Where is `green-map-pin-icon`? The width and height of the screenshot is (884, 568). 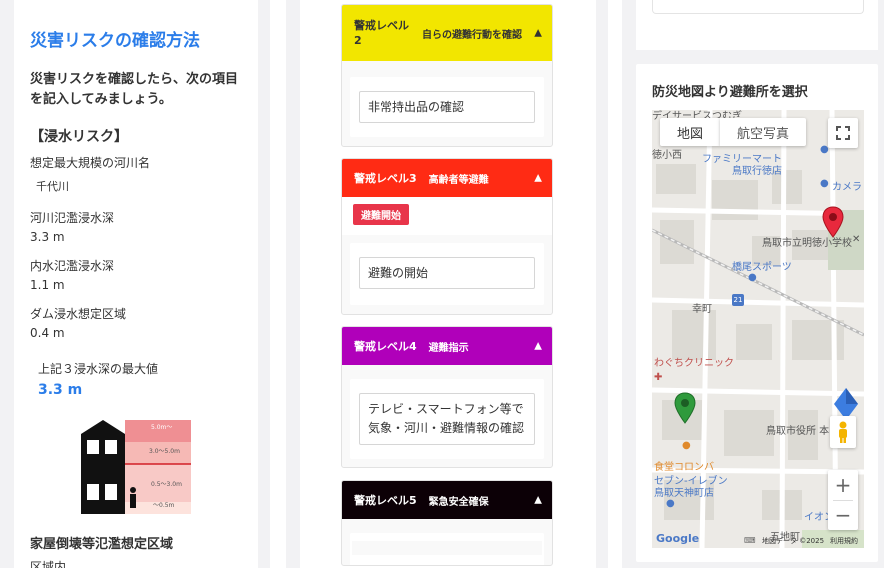 green-map-pin-icon is located at coordinates (685, 410).